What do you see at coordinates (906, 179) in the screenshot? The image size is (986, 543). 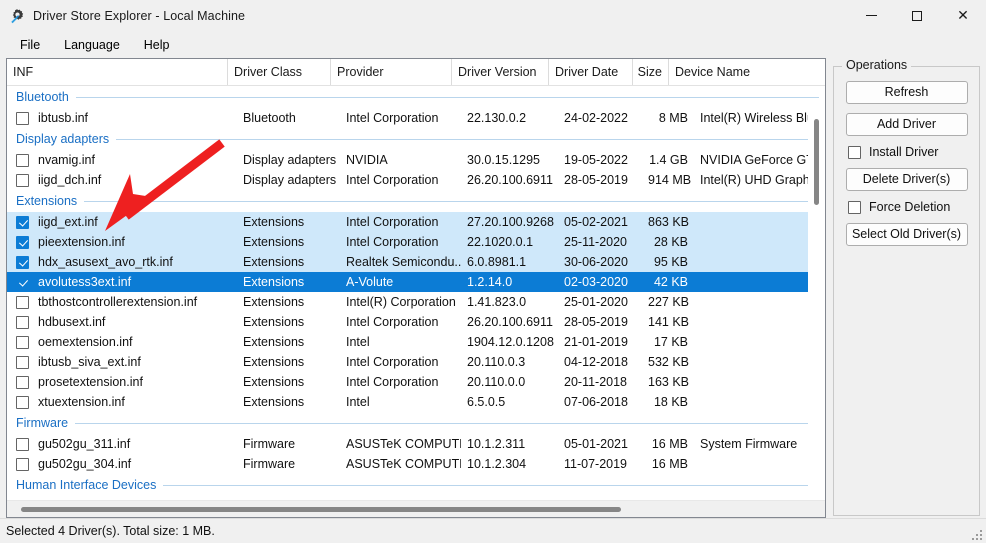 I see `delete-drivers-button: Delete Driver(s)` at bounding box center [906, 179].